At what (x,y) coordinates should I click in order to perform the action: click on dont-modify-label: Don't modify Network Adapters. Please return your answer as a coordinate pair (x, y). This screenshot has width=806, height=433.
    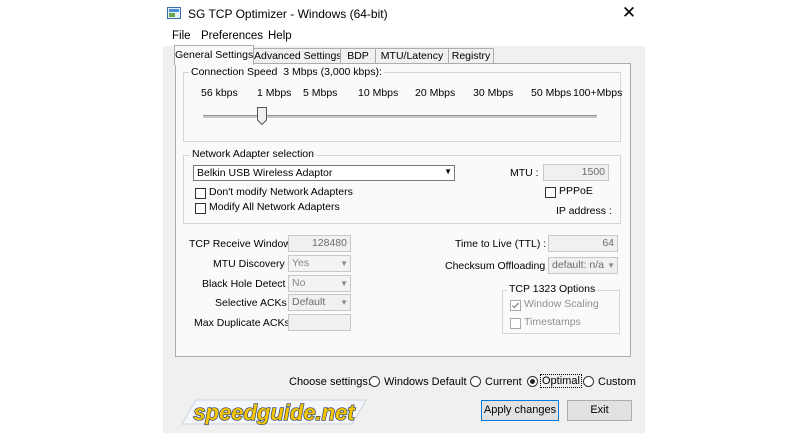
    Looking at the image, I should click on (281, 192).